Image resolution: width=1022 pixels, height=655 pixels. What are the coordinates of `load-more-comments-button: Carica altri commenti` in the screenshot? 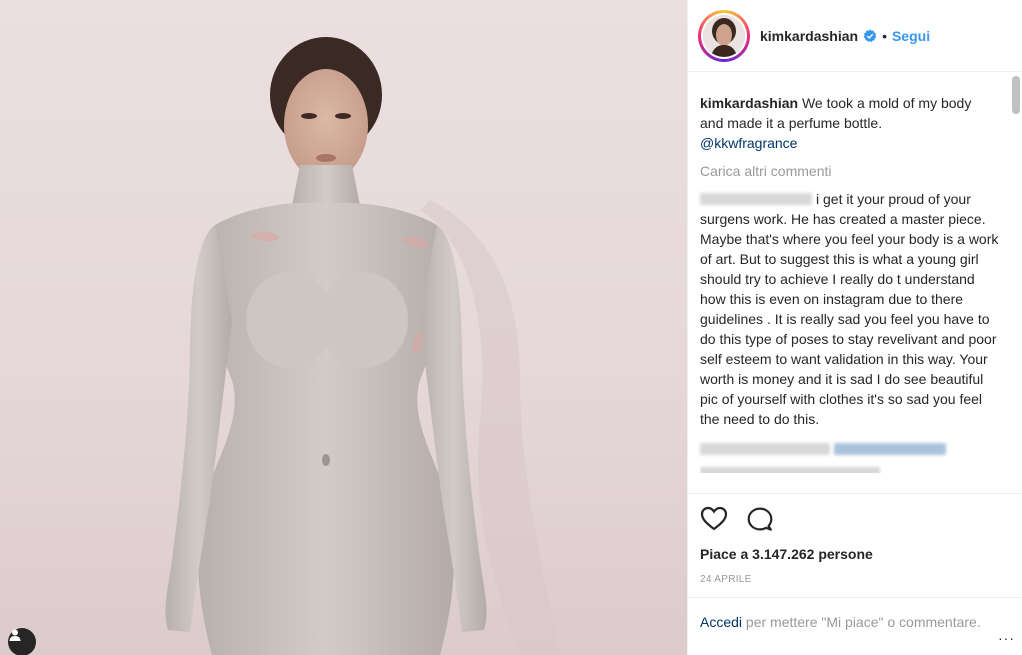 It's located at (854, 171).